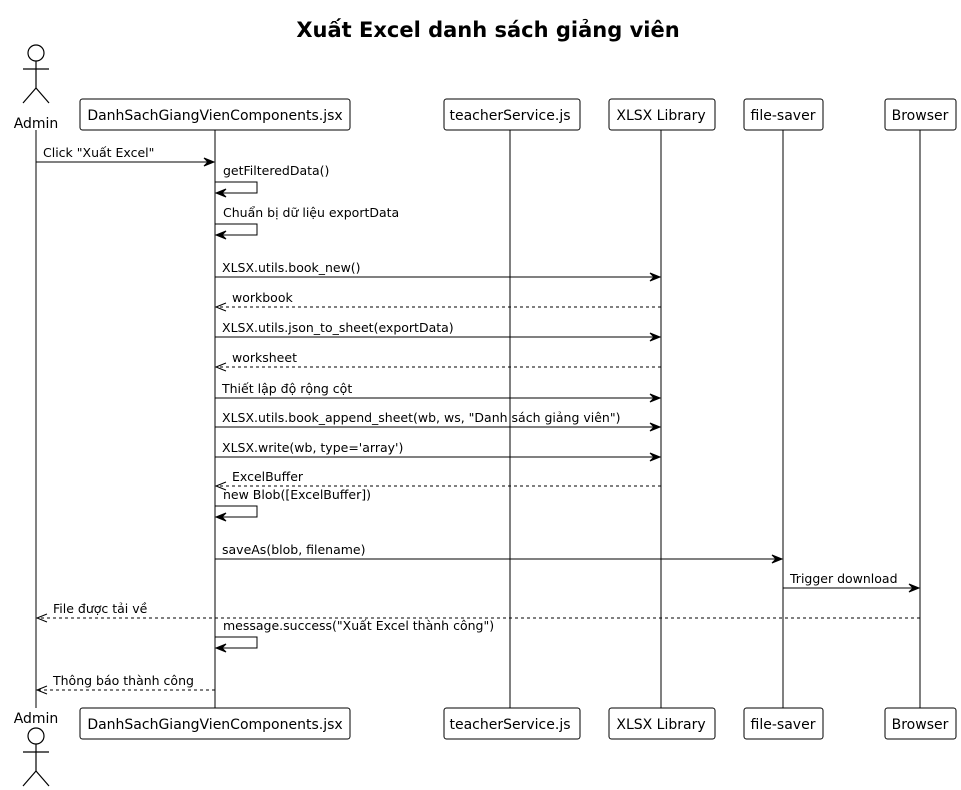 The image size is (961, 790). I want to click on message-12: new Blob([ExcelBuffer]), so click(292, 504).